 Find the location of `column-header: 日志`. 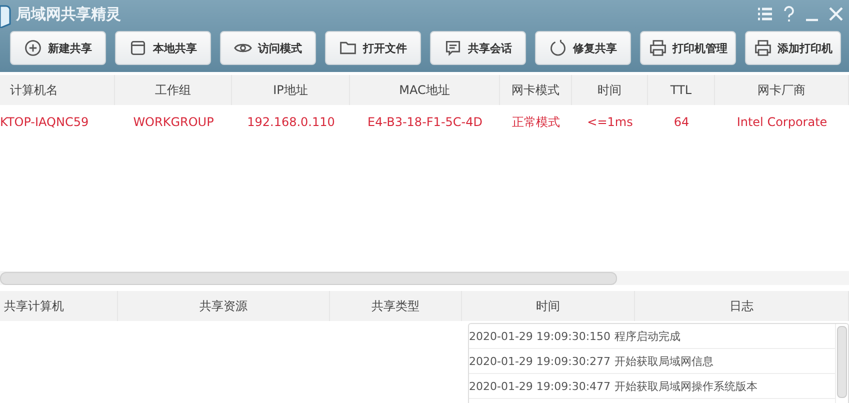

column-header: 日志 is located at coordinates (742, 306).